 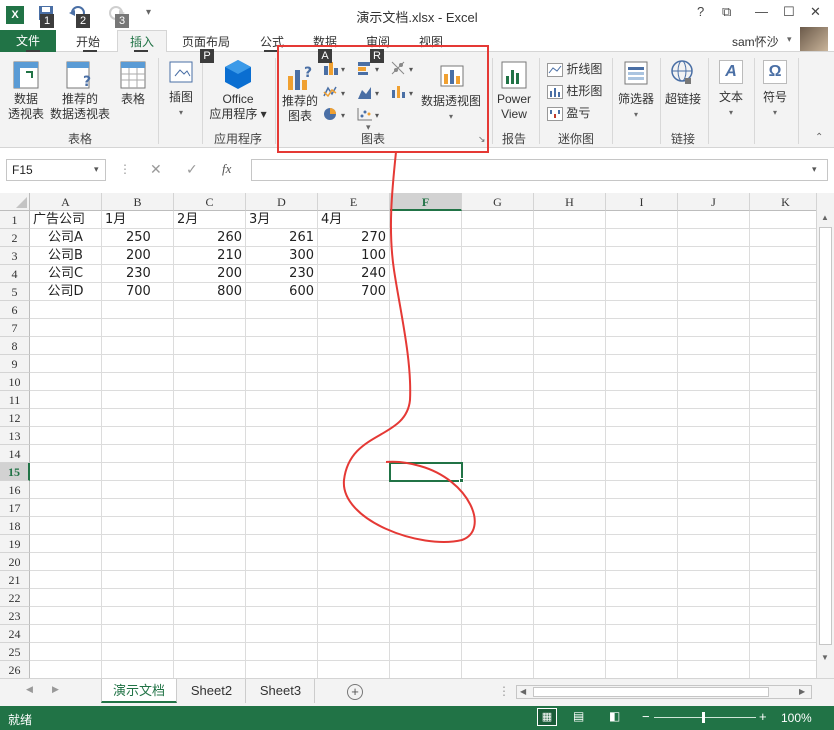 I want to click on slicer-button: 筛选器 ▾, so click(x=636, y=90).